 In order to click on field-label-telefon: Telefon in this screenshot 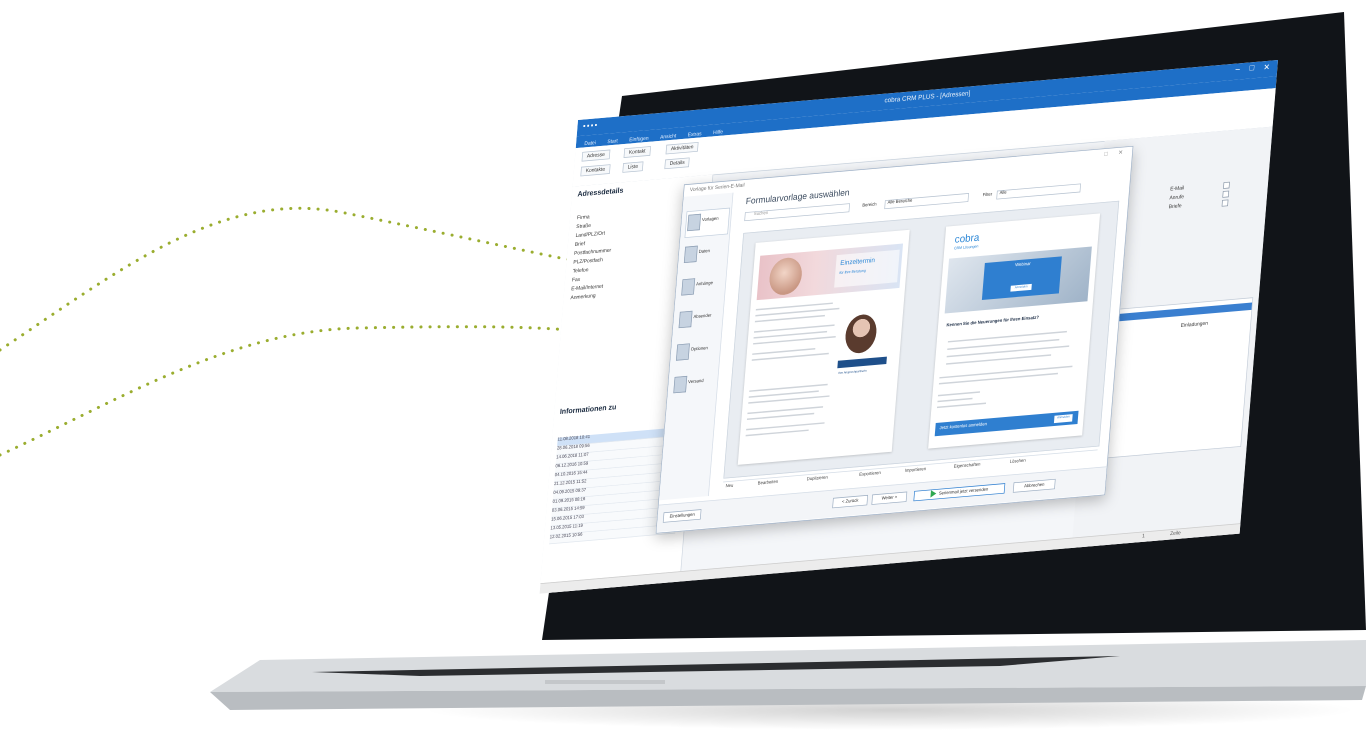, I will do `click(580, 271)`.